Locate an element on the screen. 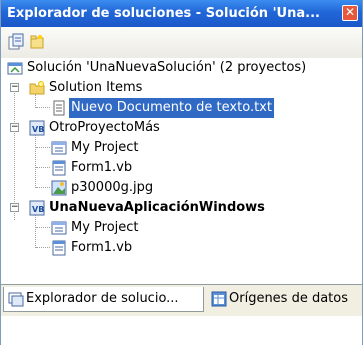 The width and height of the screenshot is (363, 345). folder-icon is located at coordinates (37, 88).